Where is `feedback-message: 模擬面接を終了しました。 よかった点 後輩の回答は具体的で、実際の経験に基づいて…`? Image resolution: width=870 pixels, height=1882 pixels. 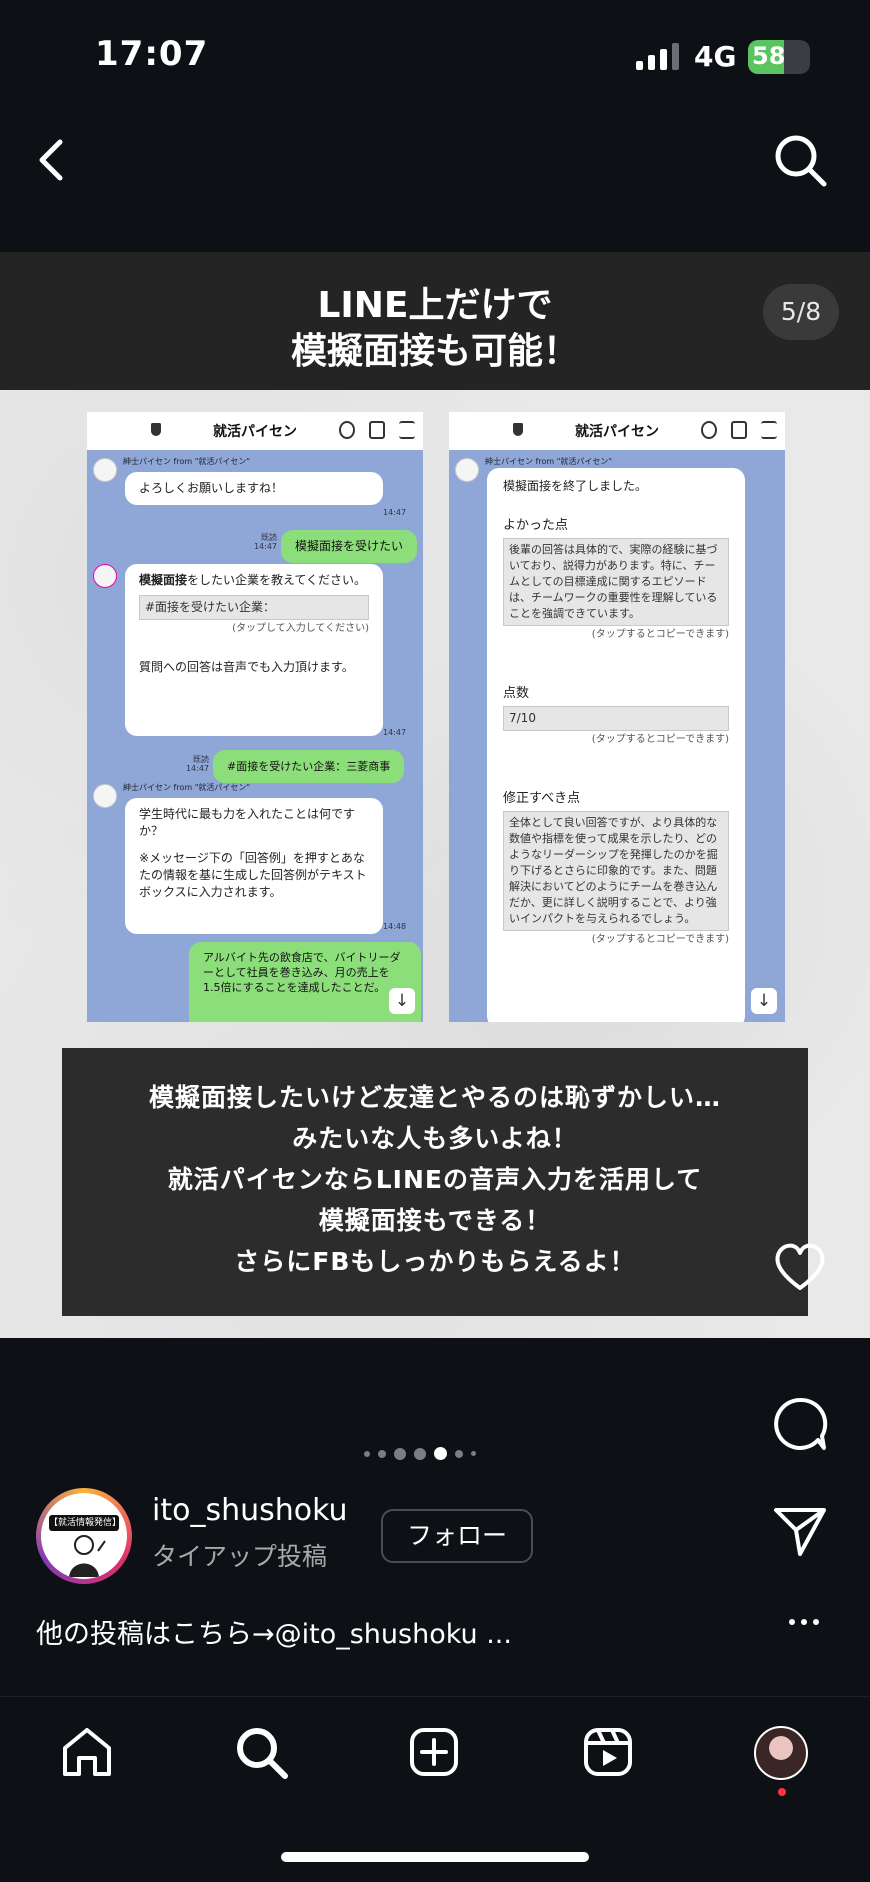 feedback-message: 模擬面接を終了しました。 よかった点 後輩の回答は具体的で、実際の経験に基づいて… is located at coordinates (616, 745).